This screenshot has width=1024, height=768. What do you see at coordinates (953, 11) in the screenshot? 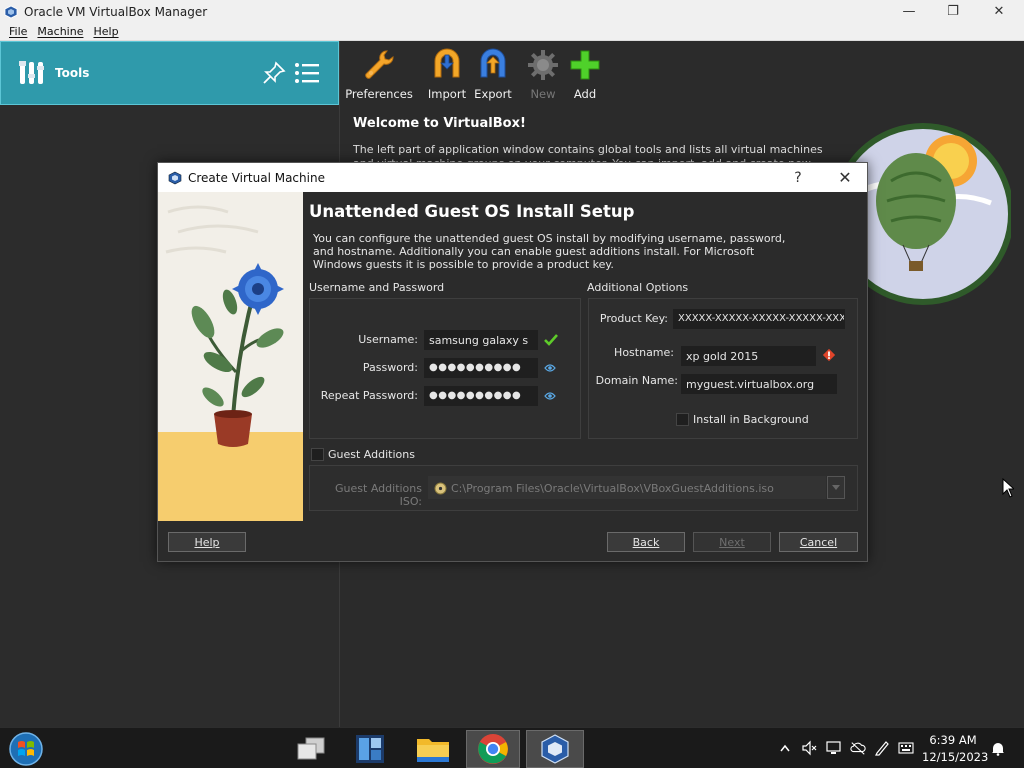
I see `restore-button: ❐` at bounding box center [953, 11].